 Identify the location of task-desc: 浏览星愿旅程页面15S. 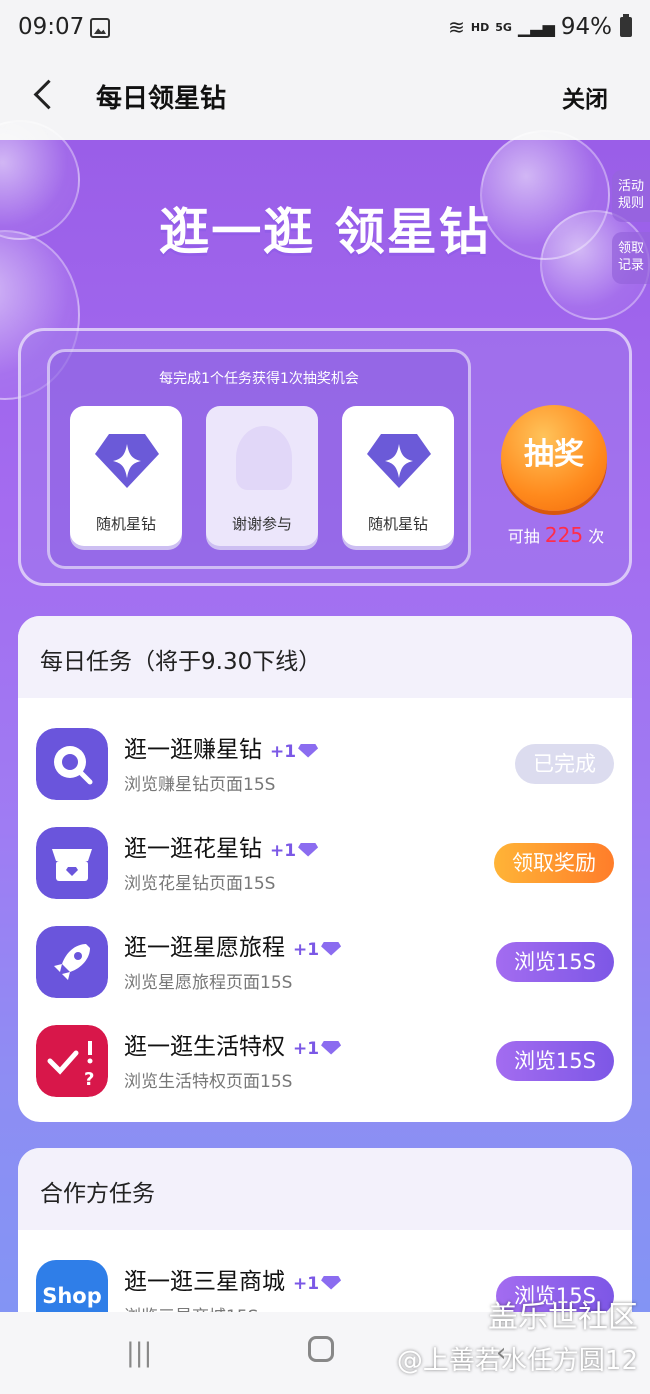
(208, 983).